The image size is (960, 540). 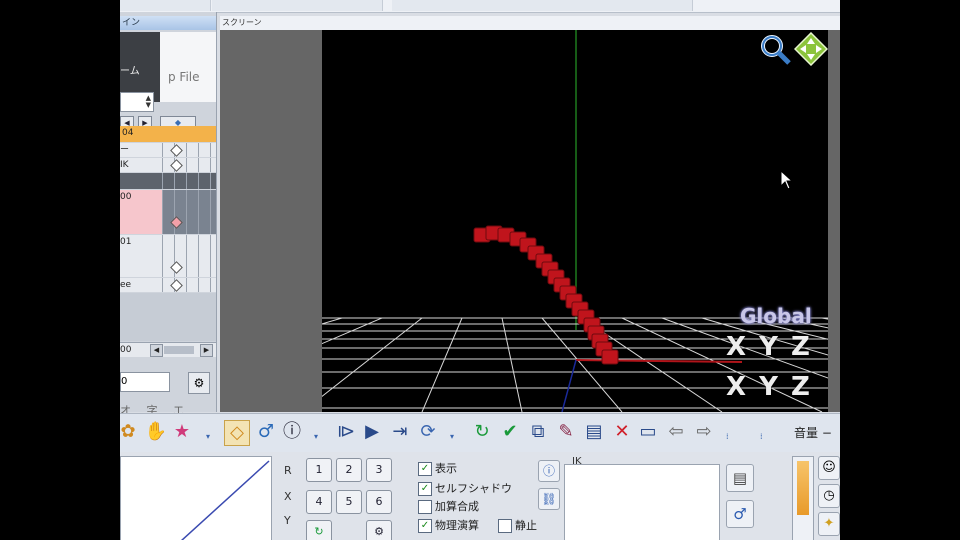 What do you see at coordinates (446, 468) in the screenshot?
I see `checkbox-label: 表示` at bounding box center [446, 468].